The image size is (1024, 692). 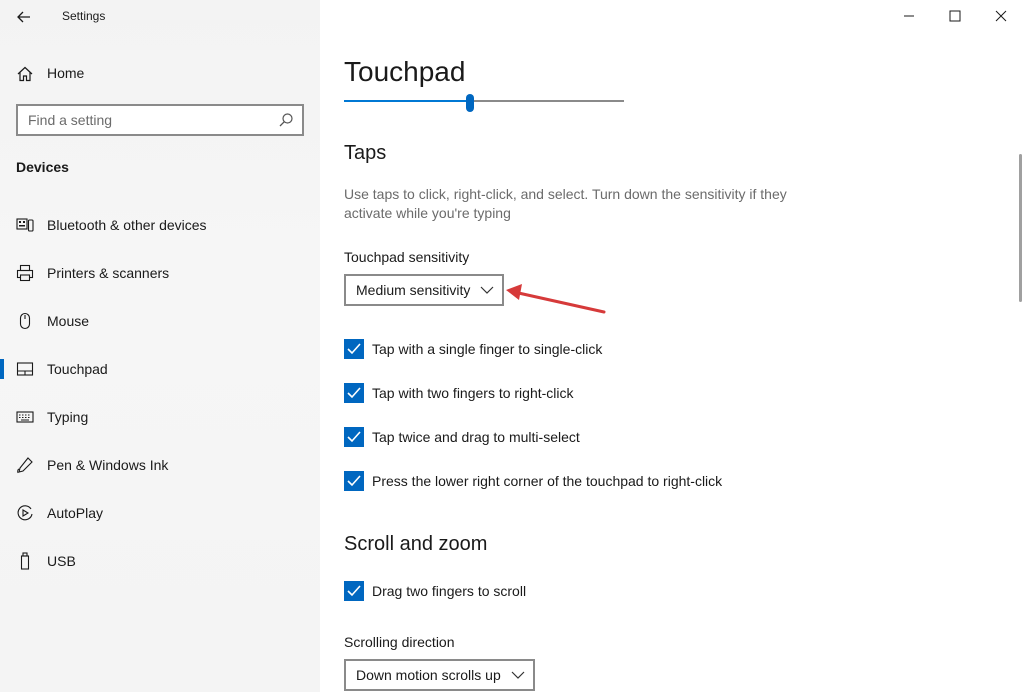 I want to click on sidebar-item-touchpad: Touchpad, so click(x=160, y=369).